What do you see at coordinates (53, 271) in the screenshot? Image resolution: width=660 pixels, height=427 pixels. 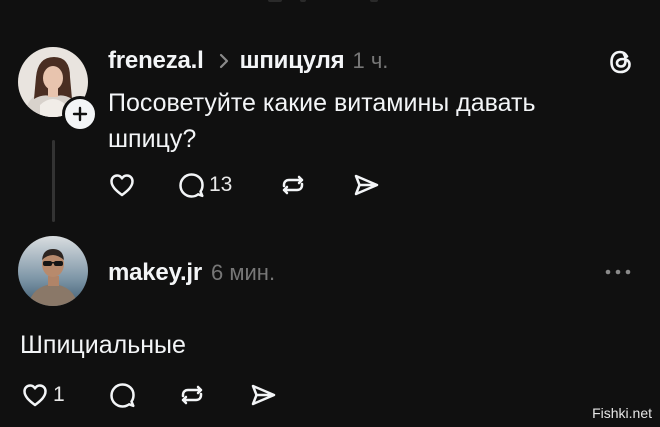 I see `avatar` at bounding box center [53, 271].